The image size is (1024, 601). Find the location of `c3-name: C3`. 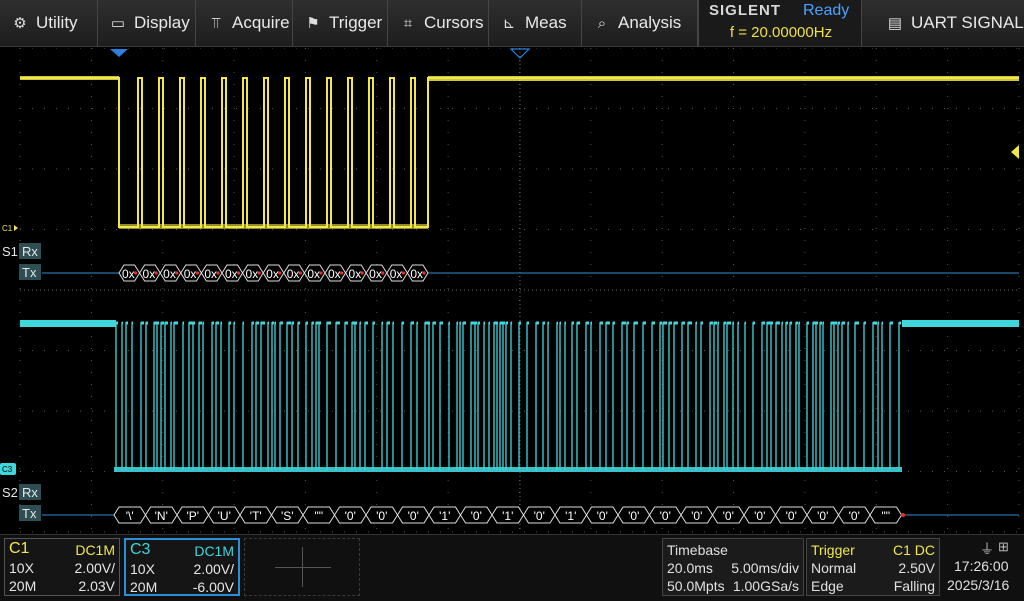

c3-name: C3 is located at coordinates (140, 549).